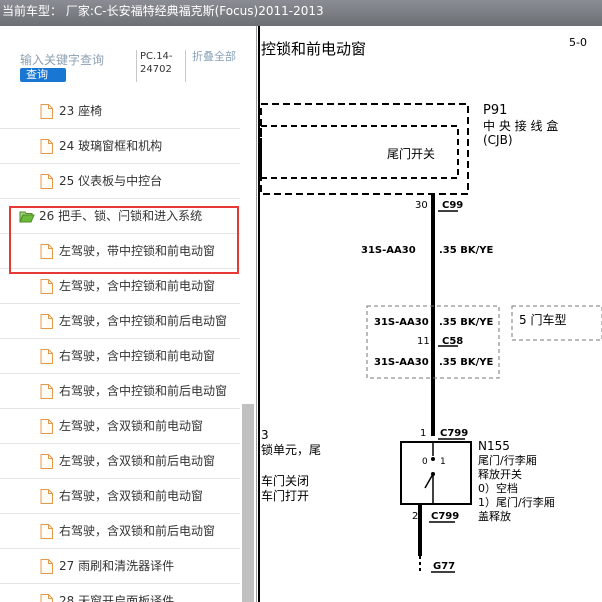 The height and width of the screenshot is (602, 602). I want to click on code-line-2: 24702, so click(156, 69).